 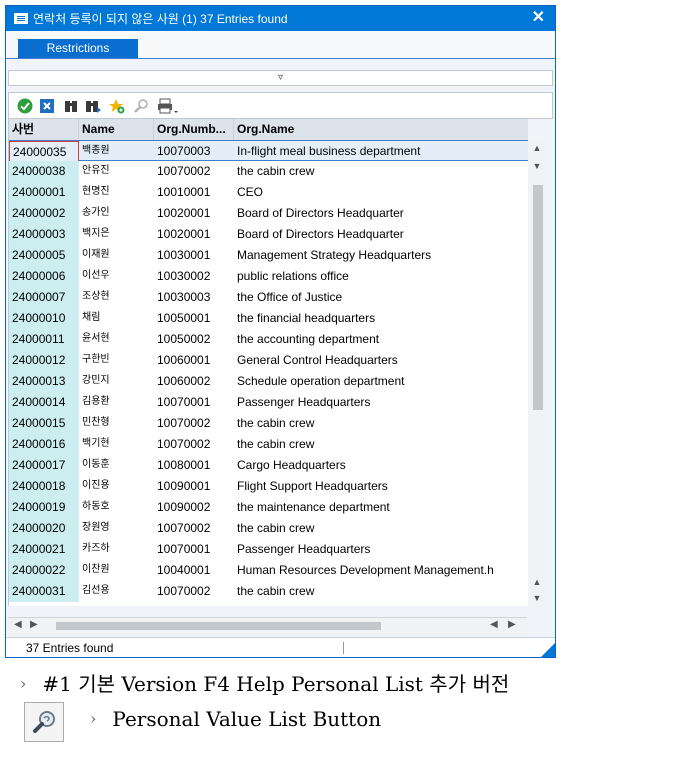 I want to click on cell-org-name: CEO, so click(x=381, y=192).